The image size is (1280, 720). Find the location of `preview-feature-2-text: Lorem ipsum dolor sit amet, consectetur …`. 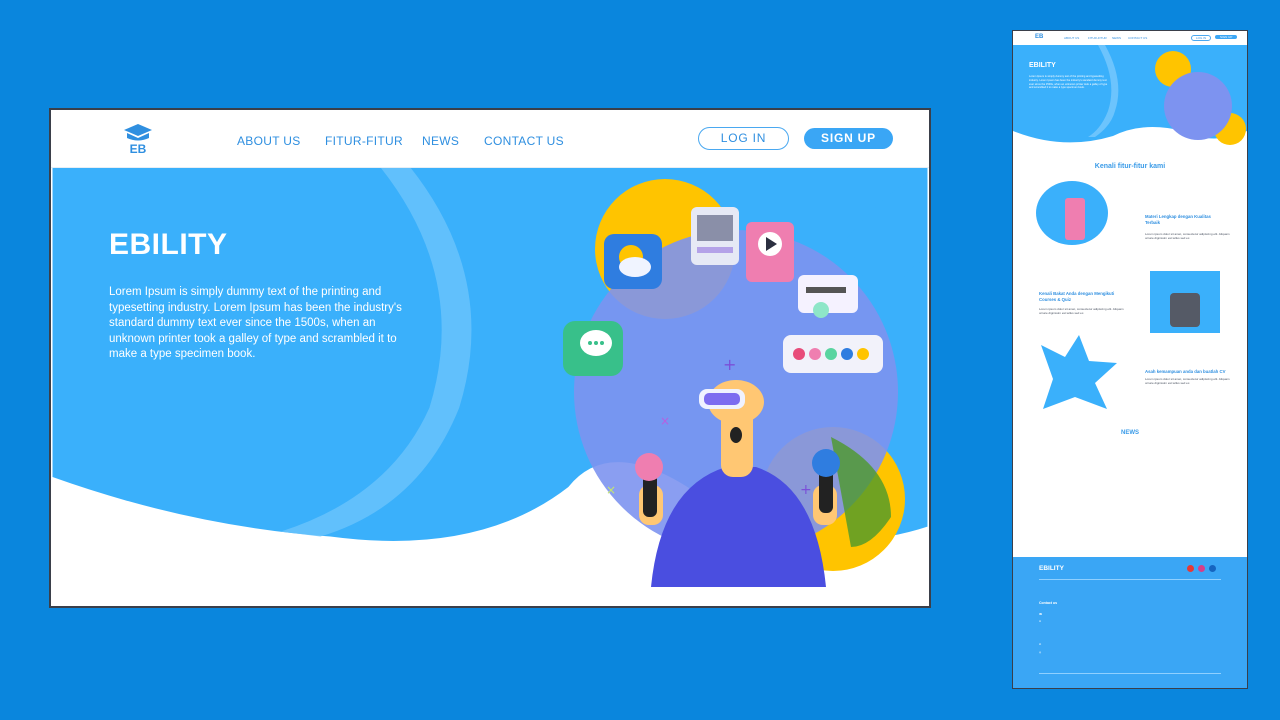

preview-feature-2-text: Lorem ipsum dolor sit amet, consectetur … is located at coordinates (1081, 311).